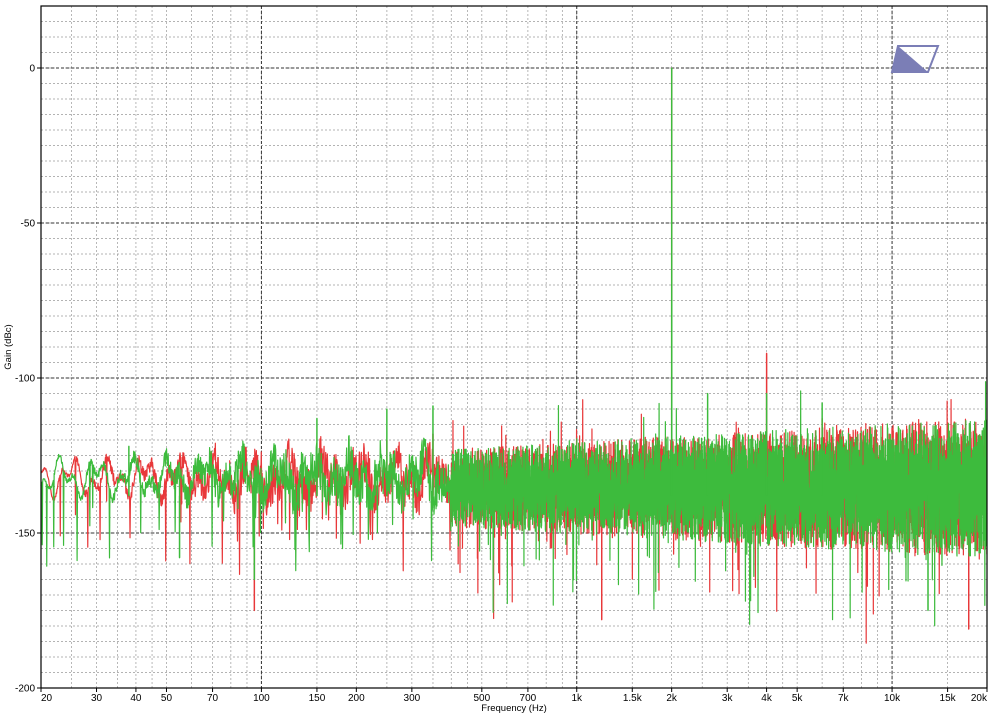  I want to click on x-tick-label: 20k, so click(979, 698).